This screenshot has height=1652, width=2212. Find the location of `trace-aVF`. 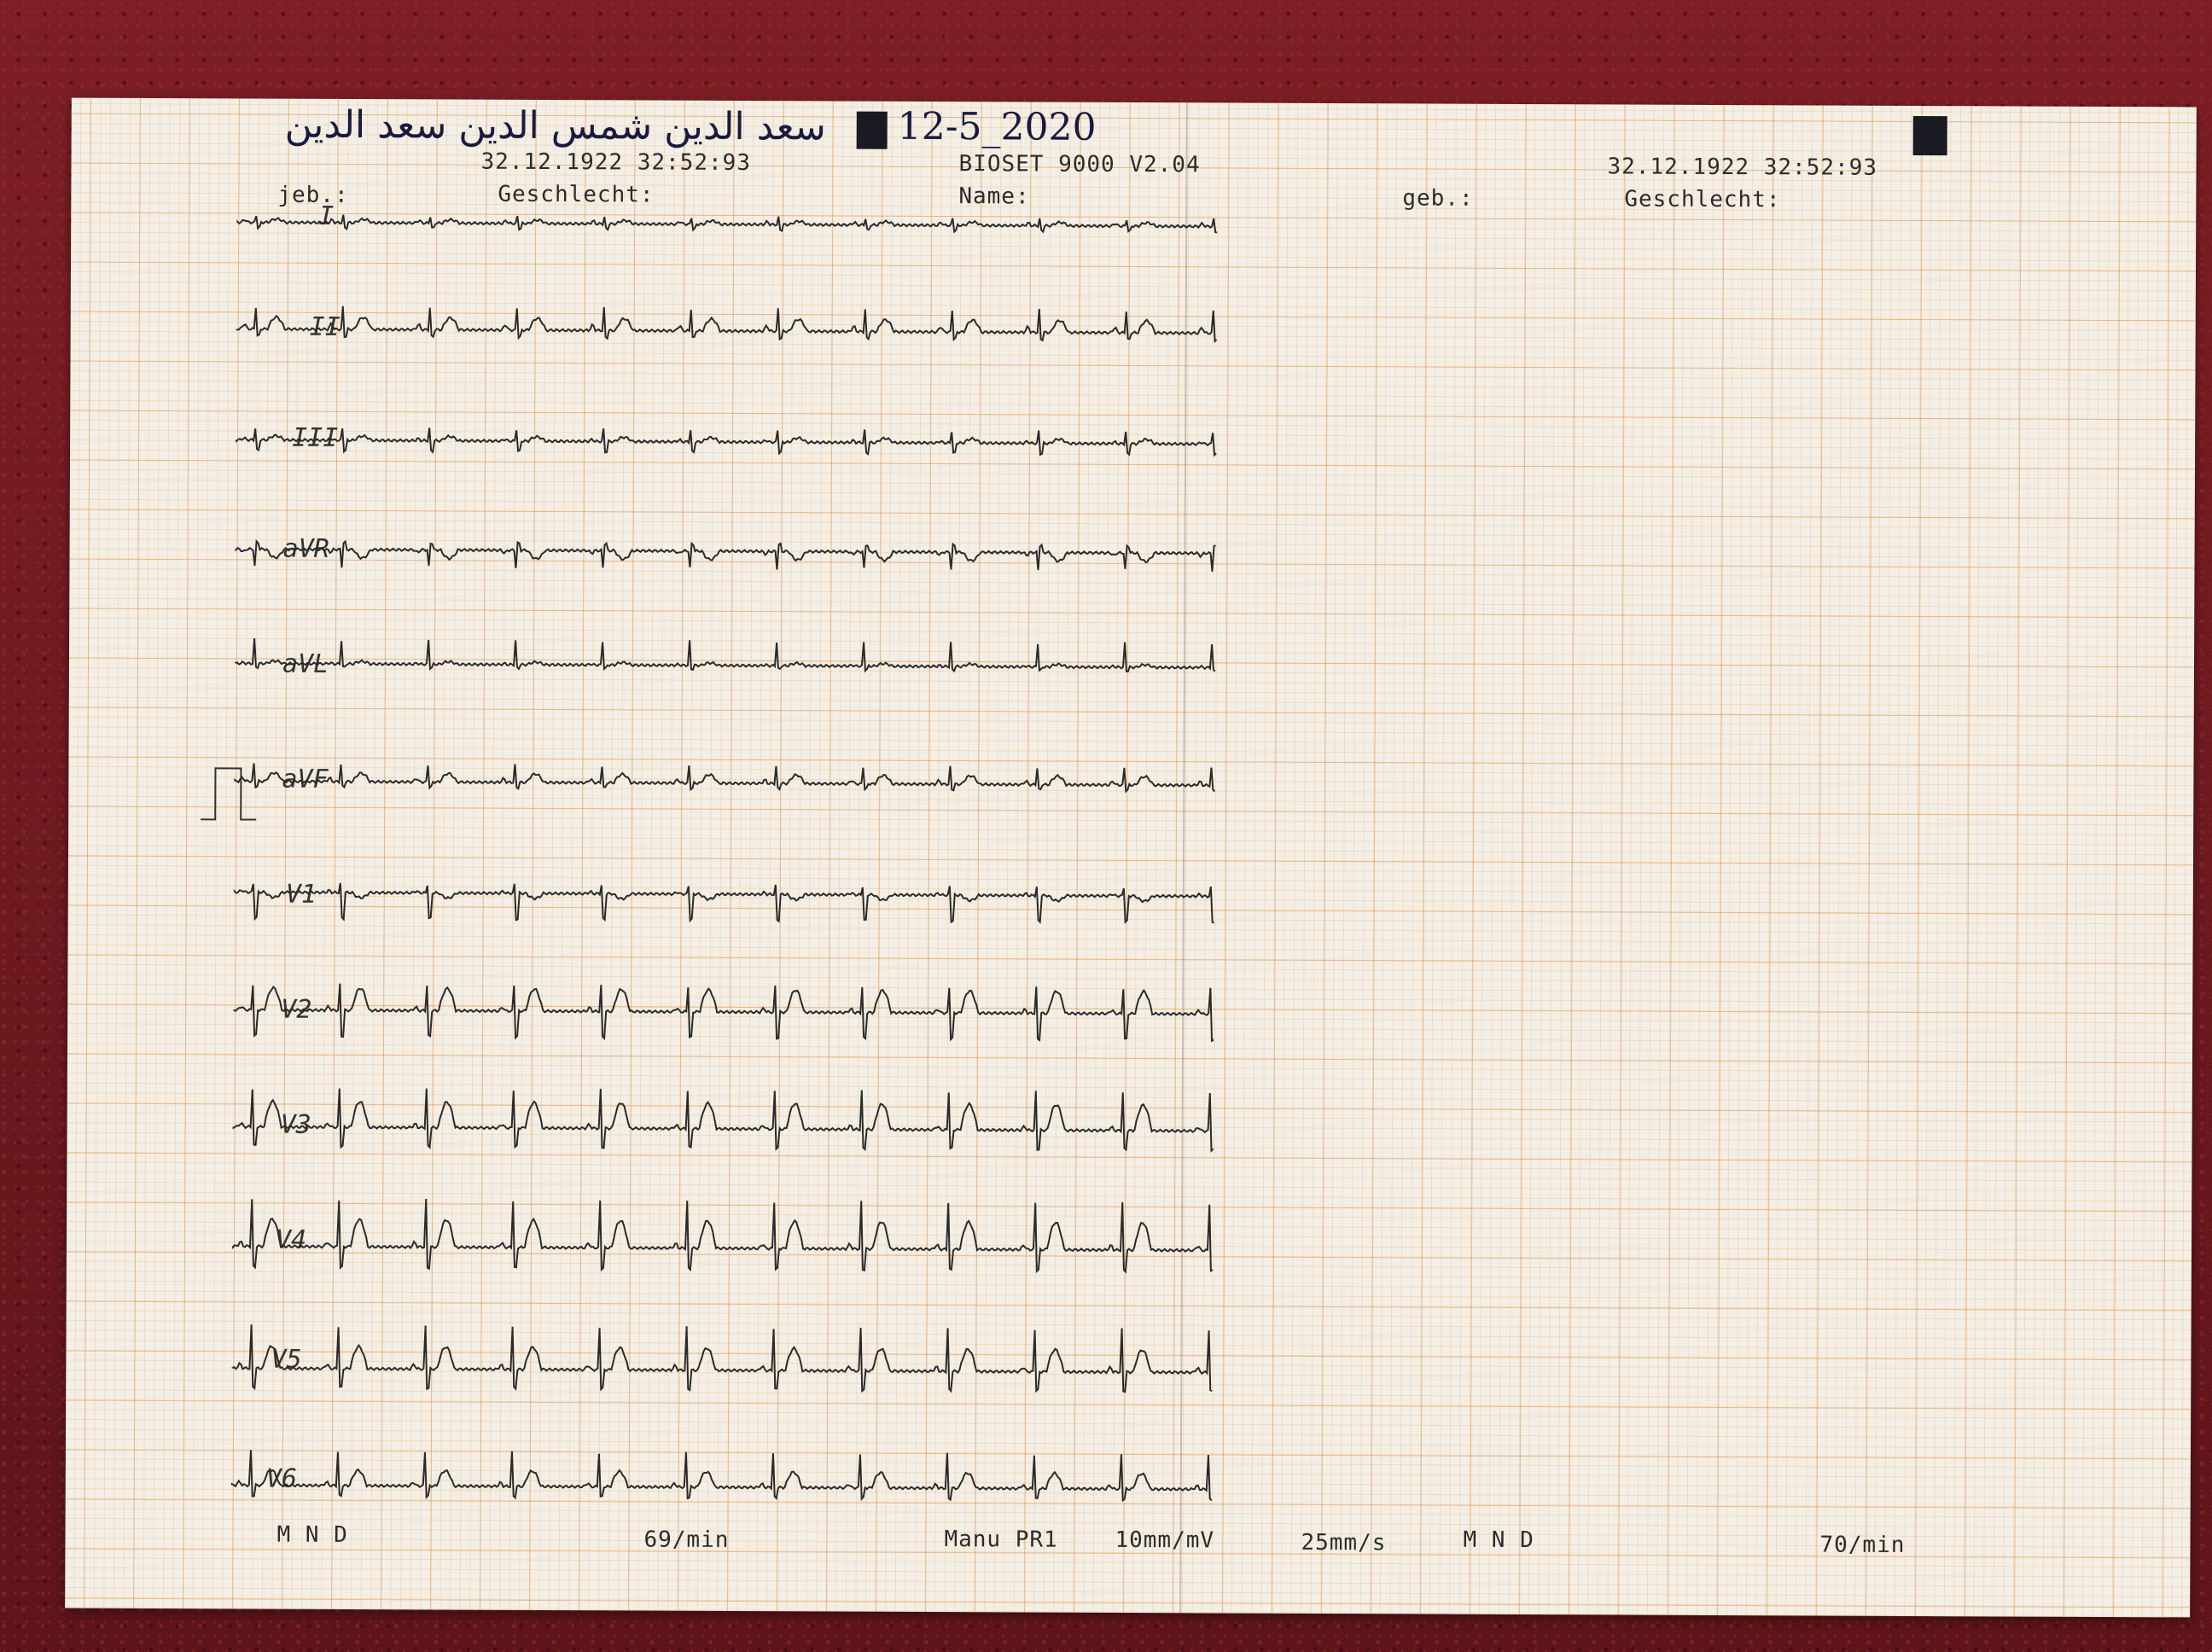

trace-aVF is located at coordinates (725, 778).